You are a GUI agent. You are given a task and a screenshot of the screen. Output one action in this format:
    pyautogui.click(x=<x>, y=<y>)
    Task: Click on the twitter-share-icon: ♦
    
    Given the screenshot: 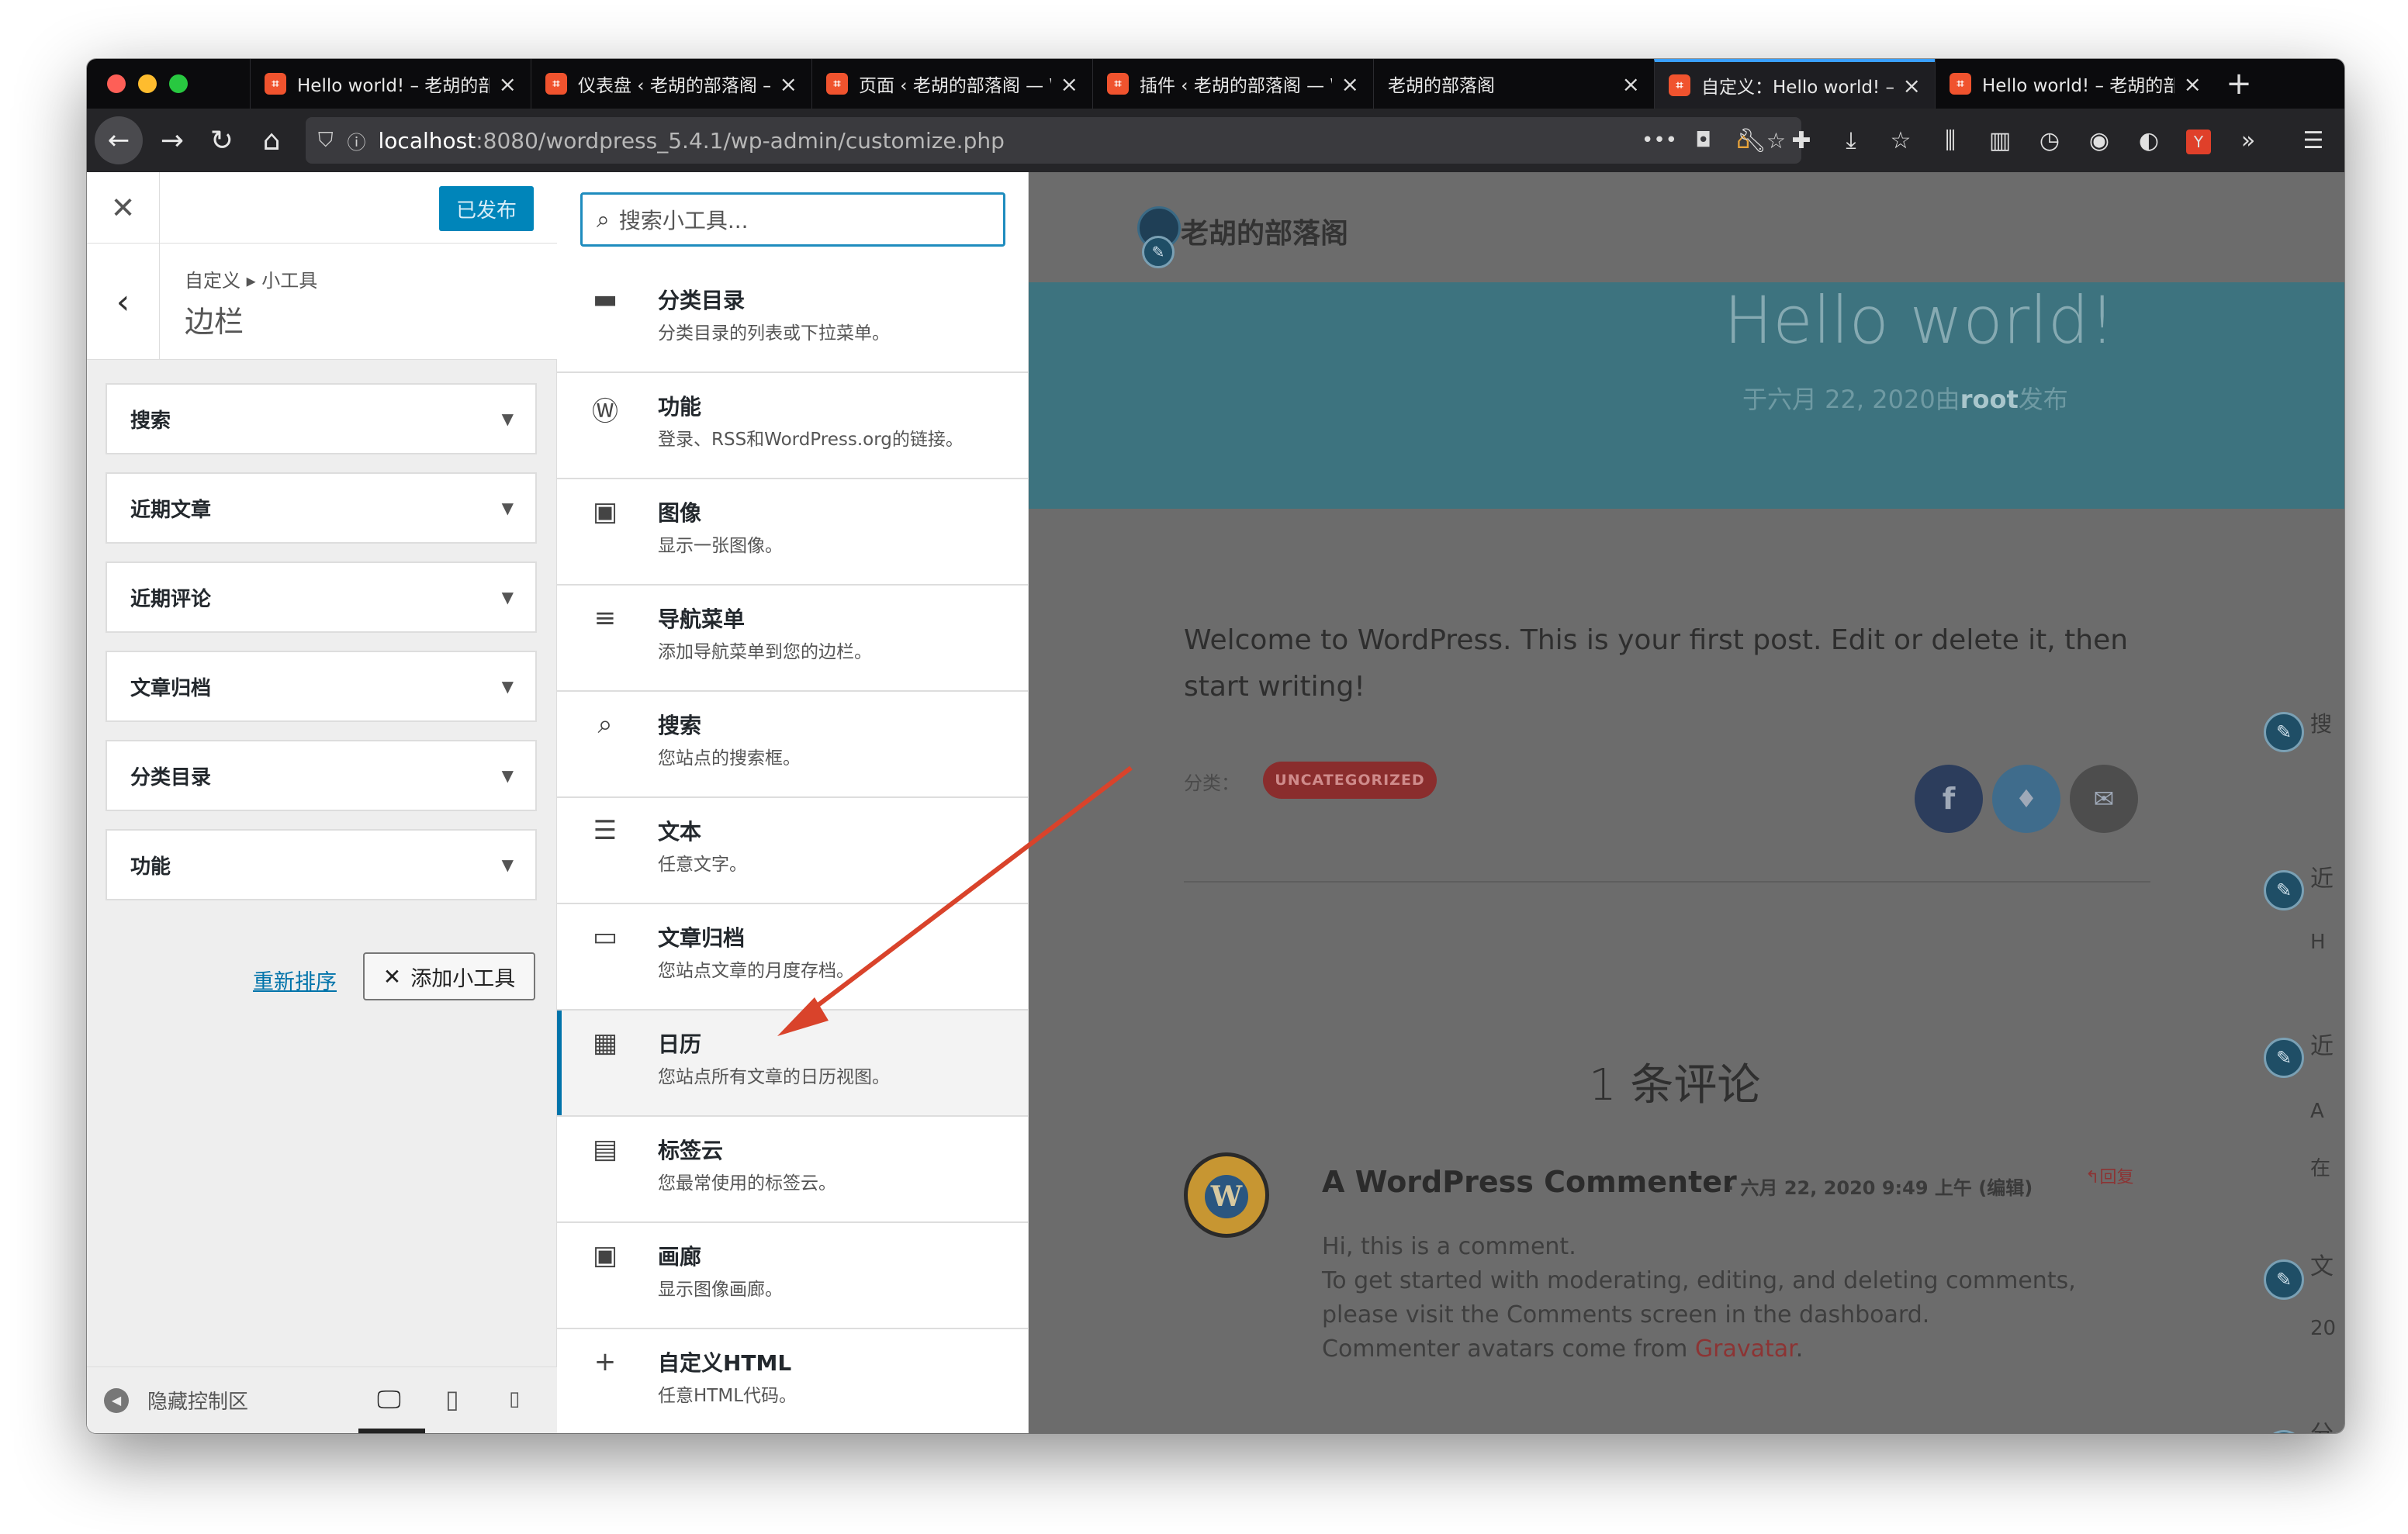 What is the action you would take?
    pyautogui.click(x=2026, y=799)
    